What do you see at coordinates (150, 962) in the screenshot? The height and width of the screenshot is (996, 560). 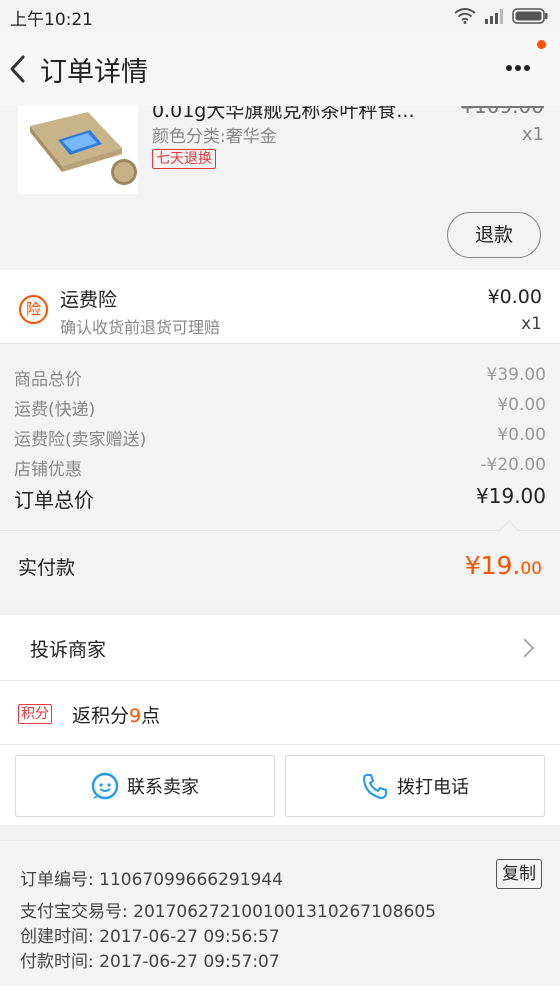 I see `paid-time: 付款时间: 2017-06-27 09:57:07` at bounding box center [150, 962].